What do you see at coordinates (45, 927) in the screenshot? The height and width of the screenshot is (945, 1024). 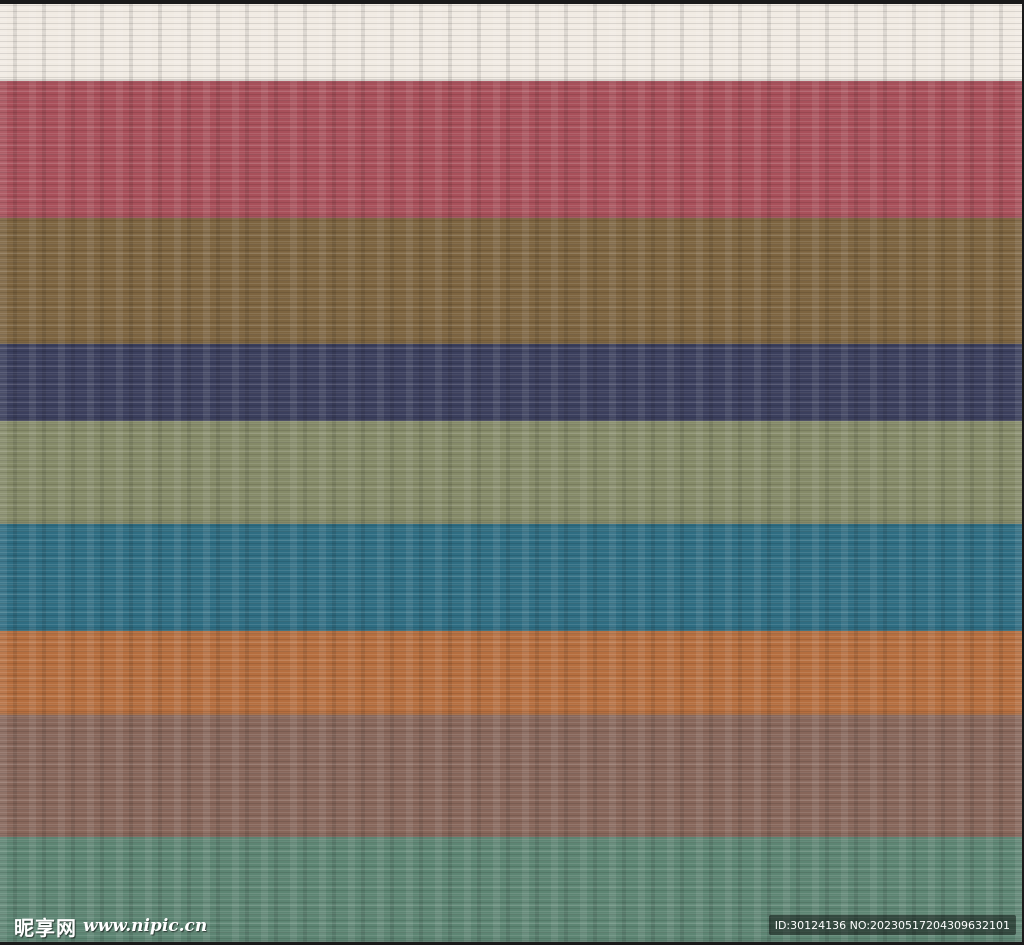 I see `watermark-site-name: 昵享网` at bounding box center [45, 927].